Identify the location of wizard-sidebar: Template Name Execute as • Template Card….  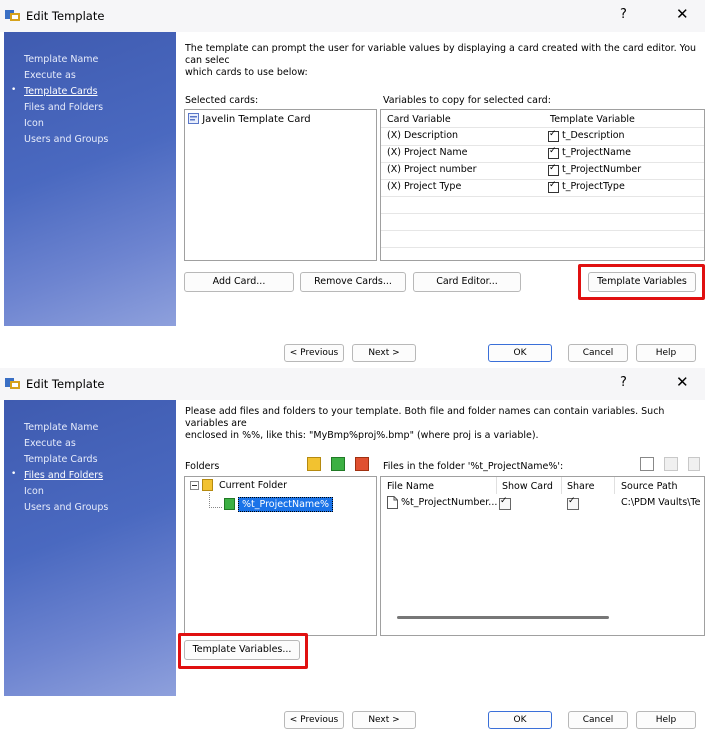
(90, 179).